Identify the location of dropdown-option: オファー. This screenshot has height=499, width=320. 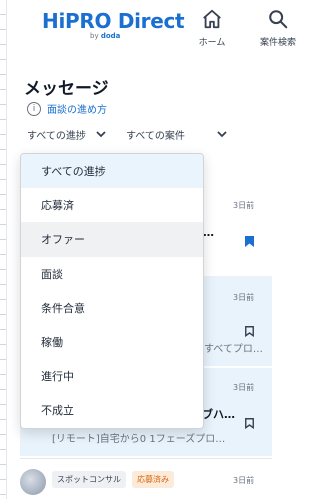
(112, 239).